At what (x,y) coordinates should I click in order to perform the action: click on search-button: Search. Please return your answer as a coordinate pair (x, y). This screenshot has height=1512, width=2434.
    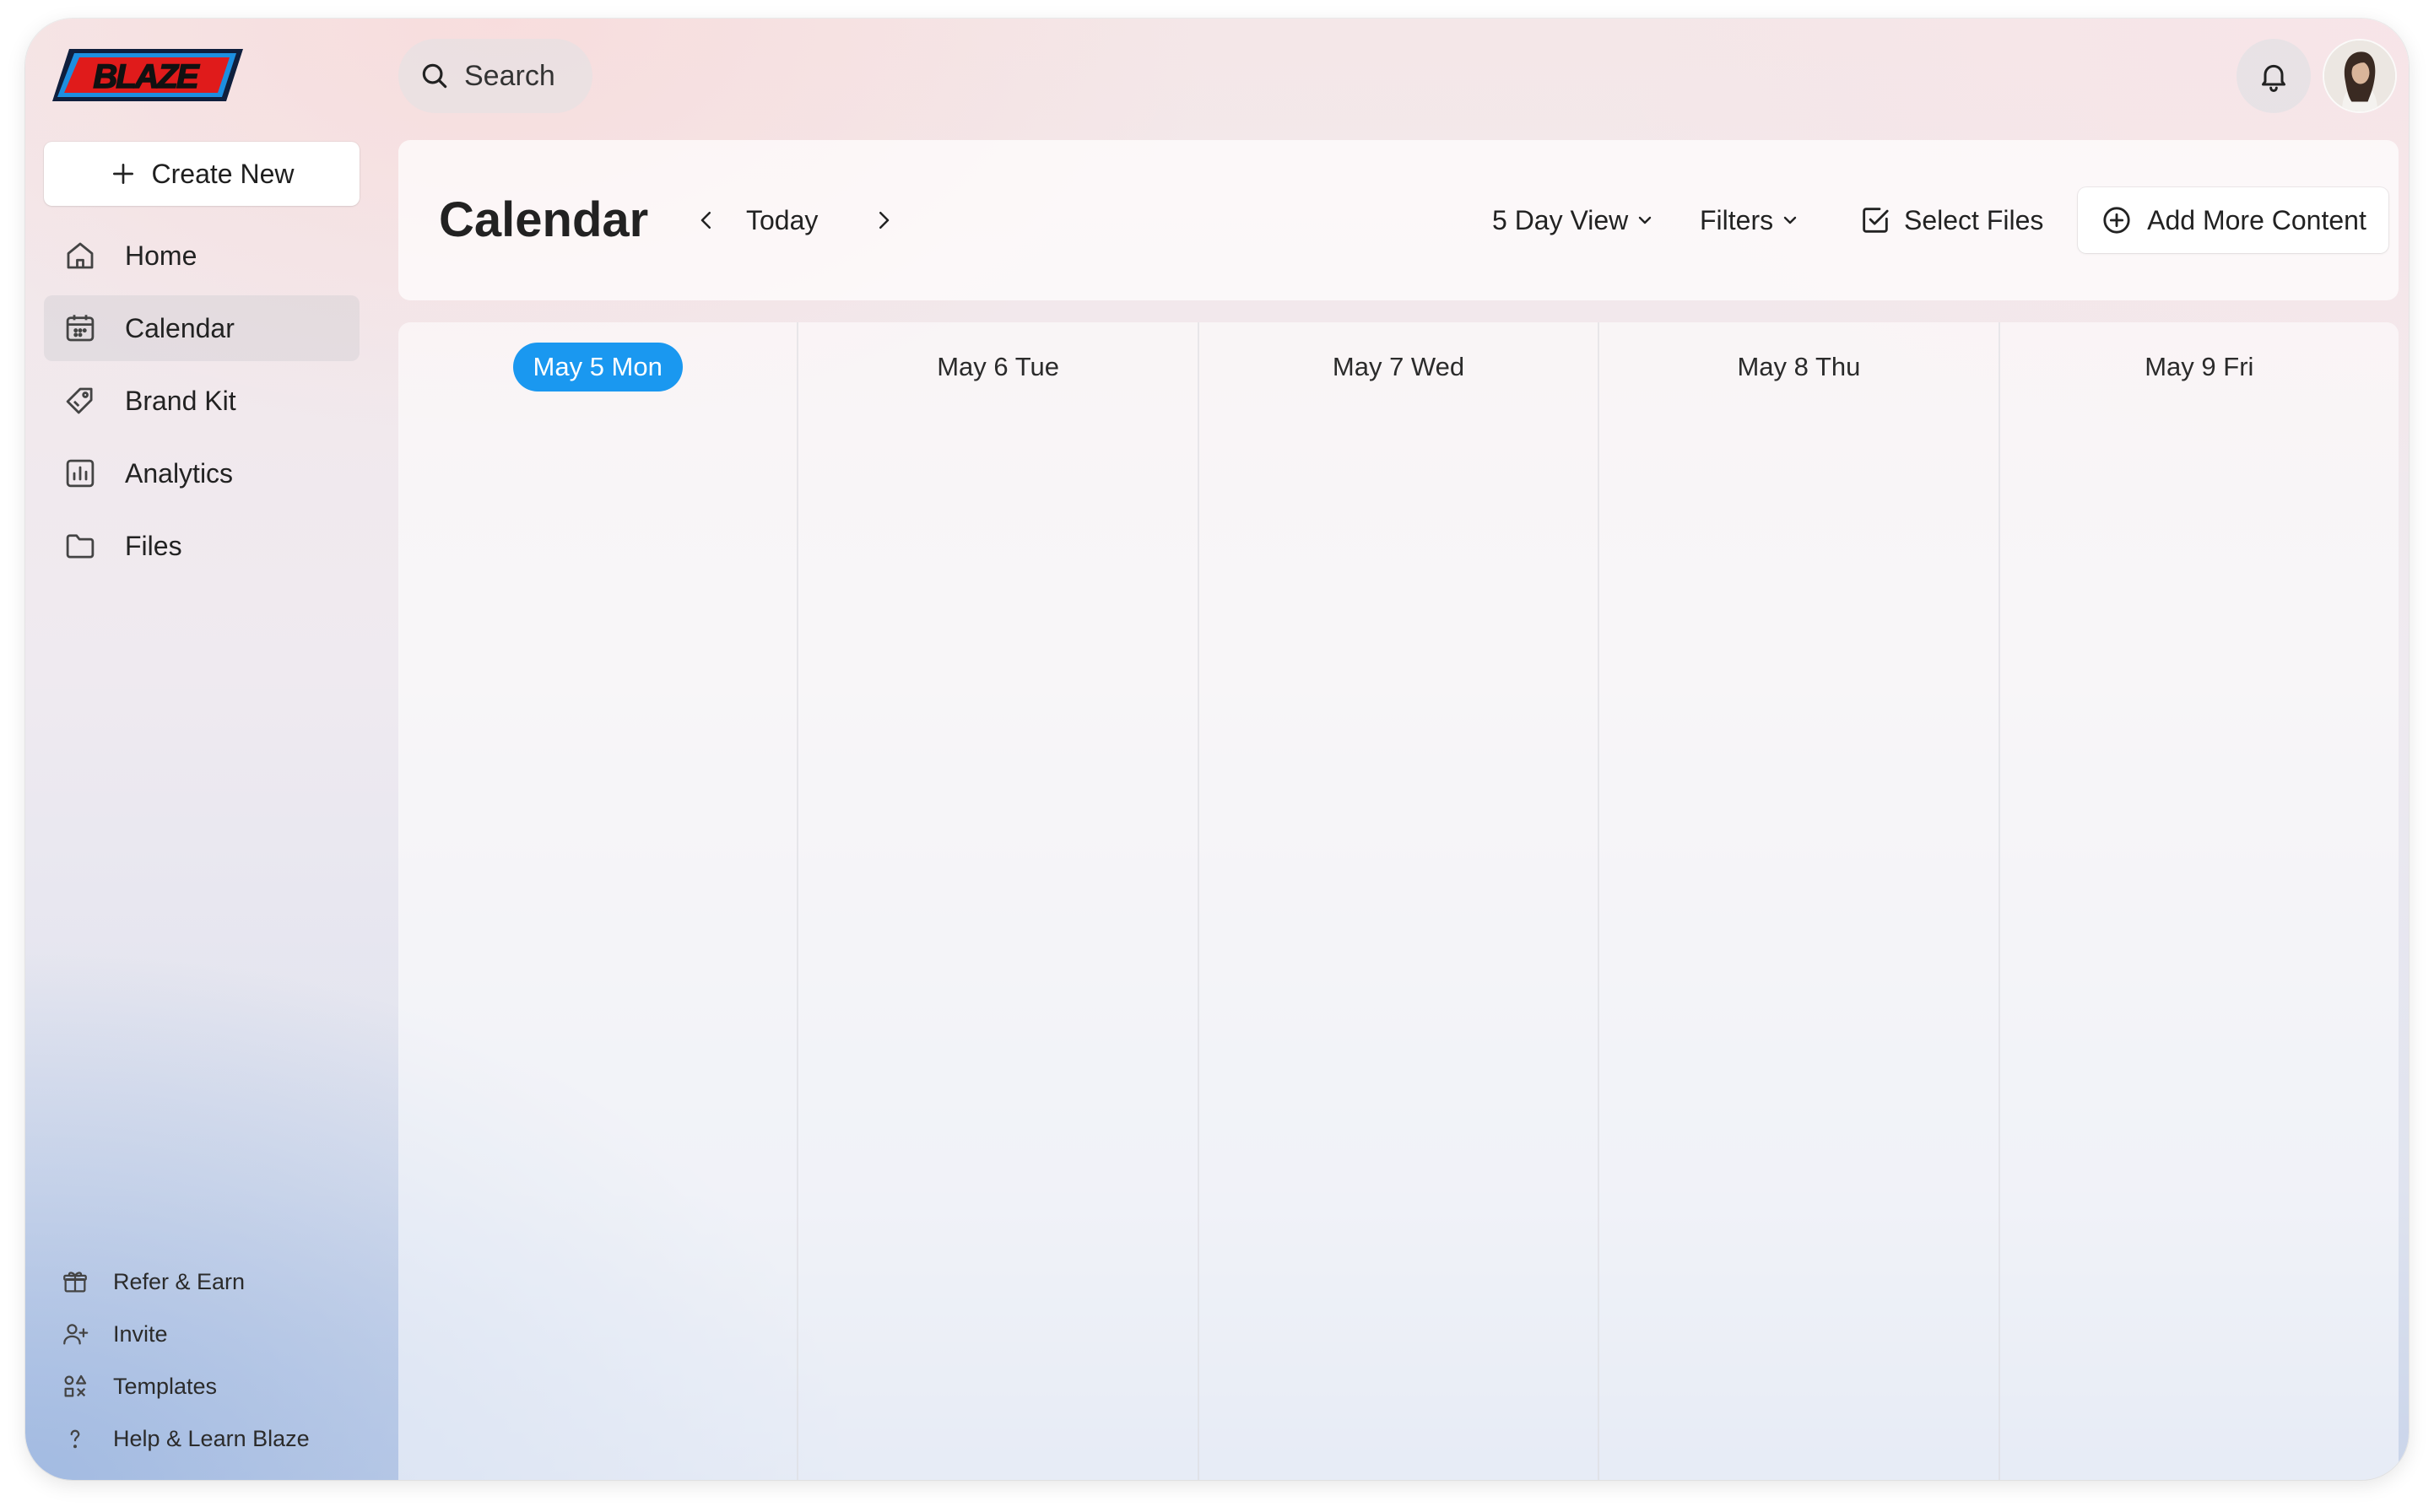
    Looking at the image, I should click on (495, 76).